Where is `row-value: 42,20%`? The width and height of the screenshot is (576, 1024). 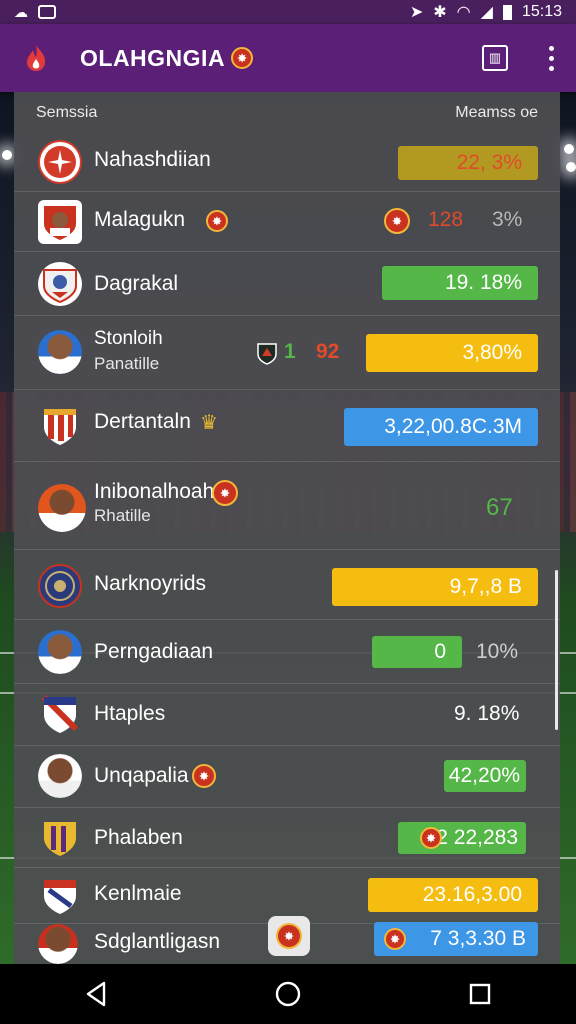
row-value: 42,20% is located at coordinates (484, 775).